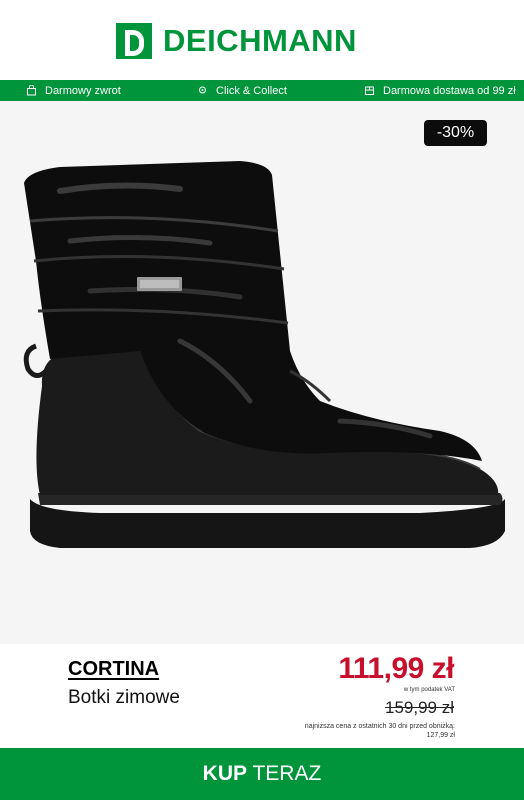 Image resolution: width=524 pixels, height=800 pixels. What do you see at coordinates (113, 669) in the screenshot?
I see `product-name-link: CORTINA` at bounding box center [113, 669].